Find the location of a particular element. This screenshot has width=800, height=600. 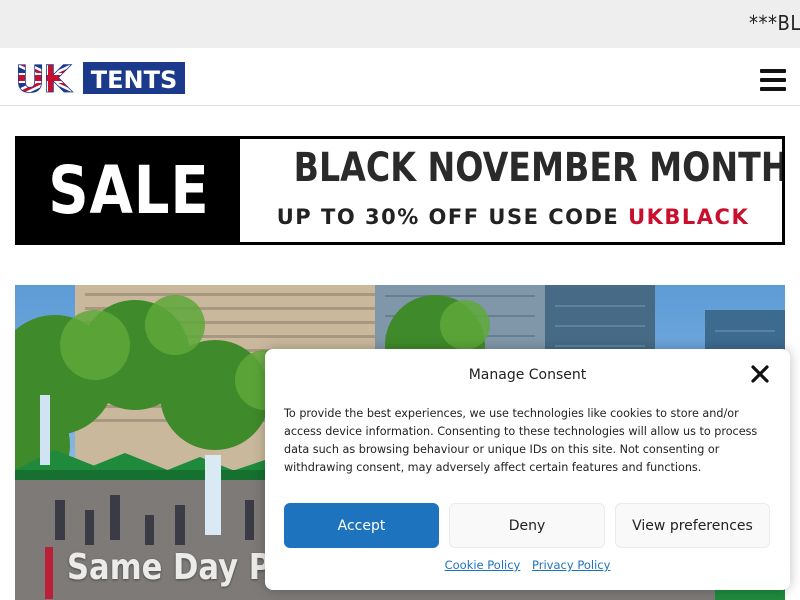

cookie-policy-link: Cookie Policy is located at coordinates (483, 565).